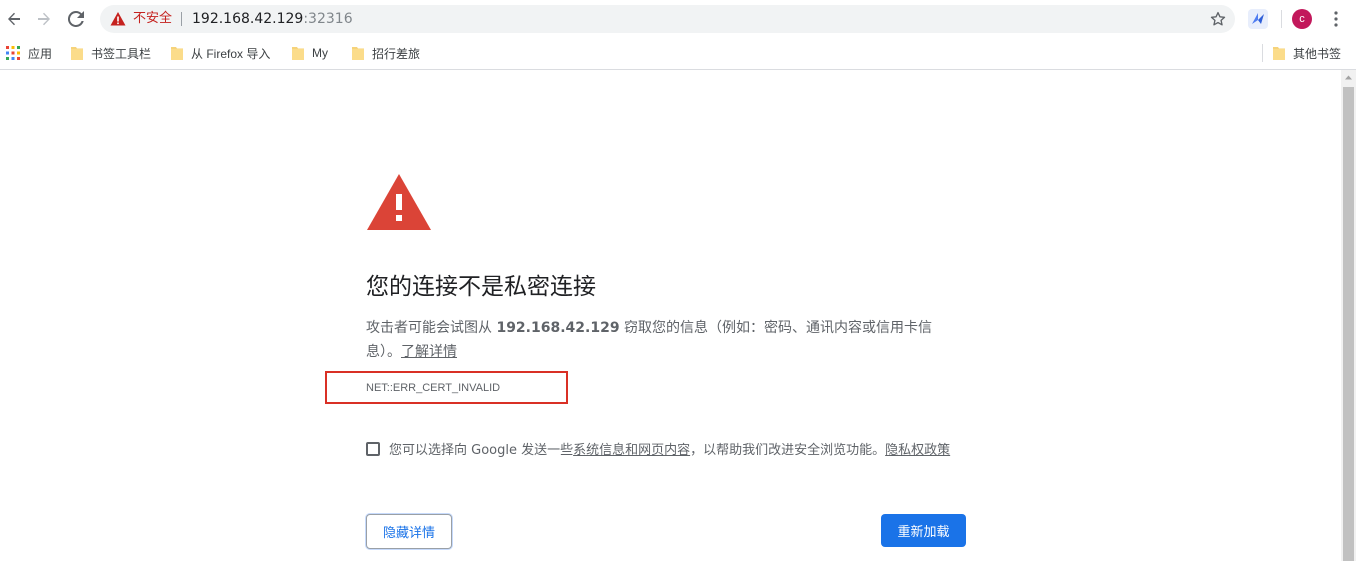 This screenshot has height=561, width=1356. What do you see at coordinates (399, 202) in the screenshot?
I see `large-warning-icon` at bounding box center [399, 202].